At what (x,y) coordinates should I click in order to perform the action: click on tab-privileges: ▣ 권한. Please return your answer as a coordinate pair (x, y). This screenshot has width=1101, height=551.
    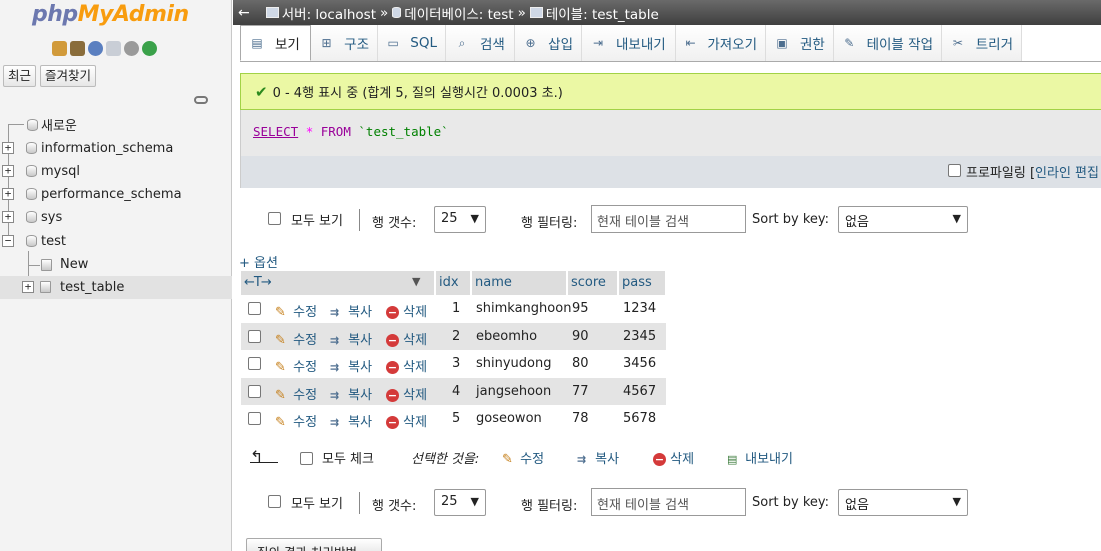
    Looking at the image, I should click on (800, 43).